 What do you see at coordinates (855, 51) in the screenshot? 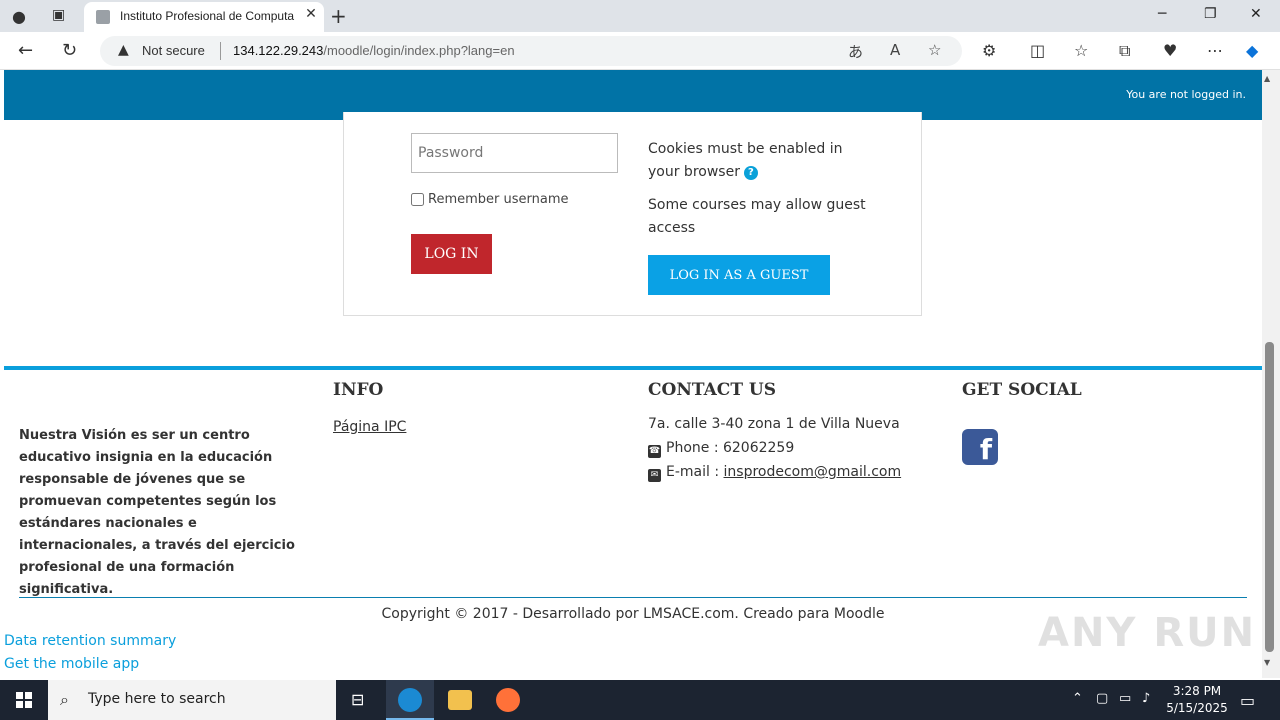
I see `translate-icon: あ` at bounding box center [855, 51].